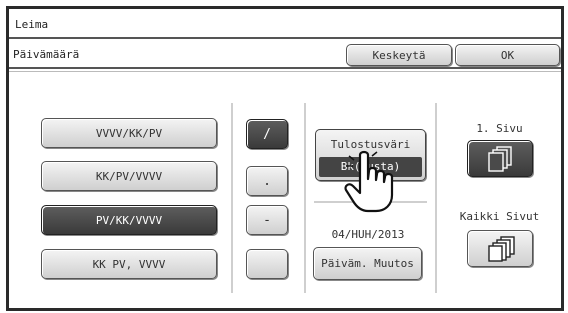 This screenshot has height=313, width=568. I want to click on title-bar: Leima, so click(285, 24).